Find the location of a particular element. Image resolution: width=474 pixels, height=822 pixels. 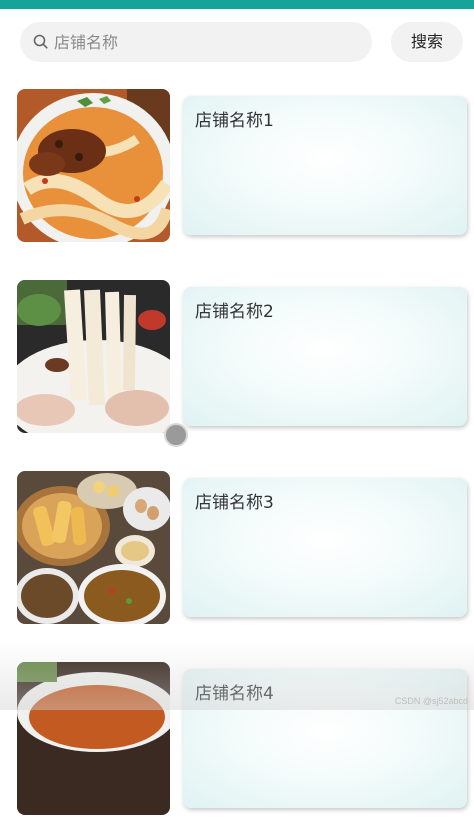

shop-card: 店铺名称2 is located at coordinates (325, 356).